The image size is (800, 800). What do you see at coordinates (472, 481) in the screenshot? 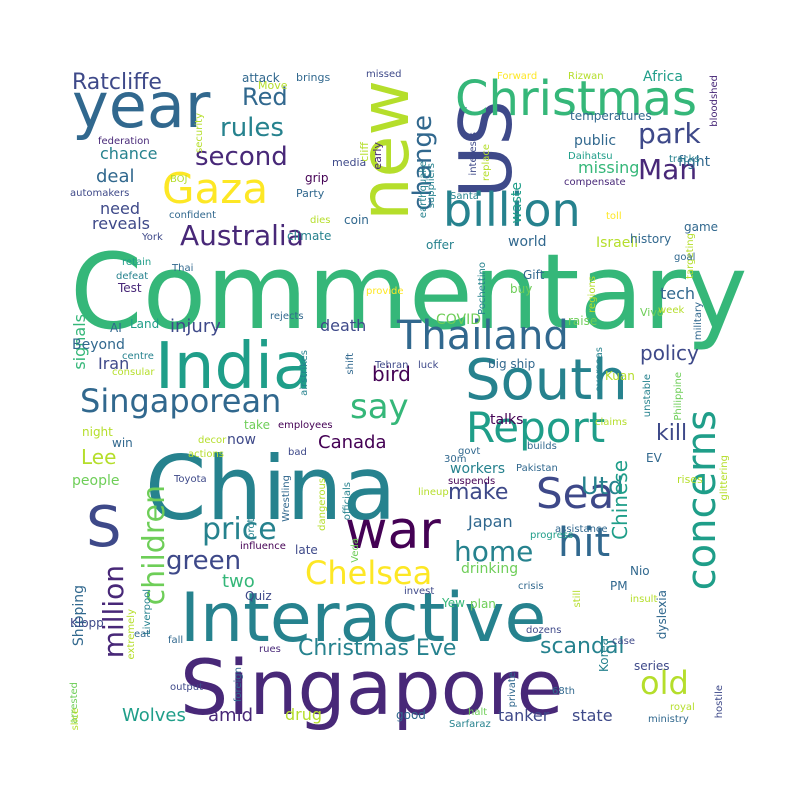
I see `word-suspends: suspends` at bounding box center [472, 481].